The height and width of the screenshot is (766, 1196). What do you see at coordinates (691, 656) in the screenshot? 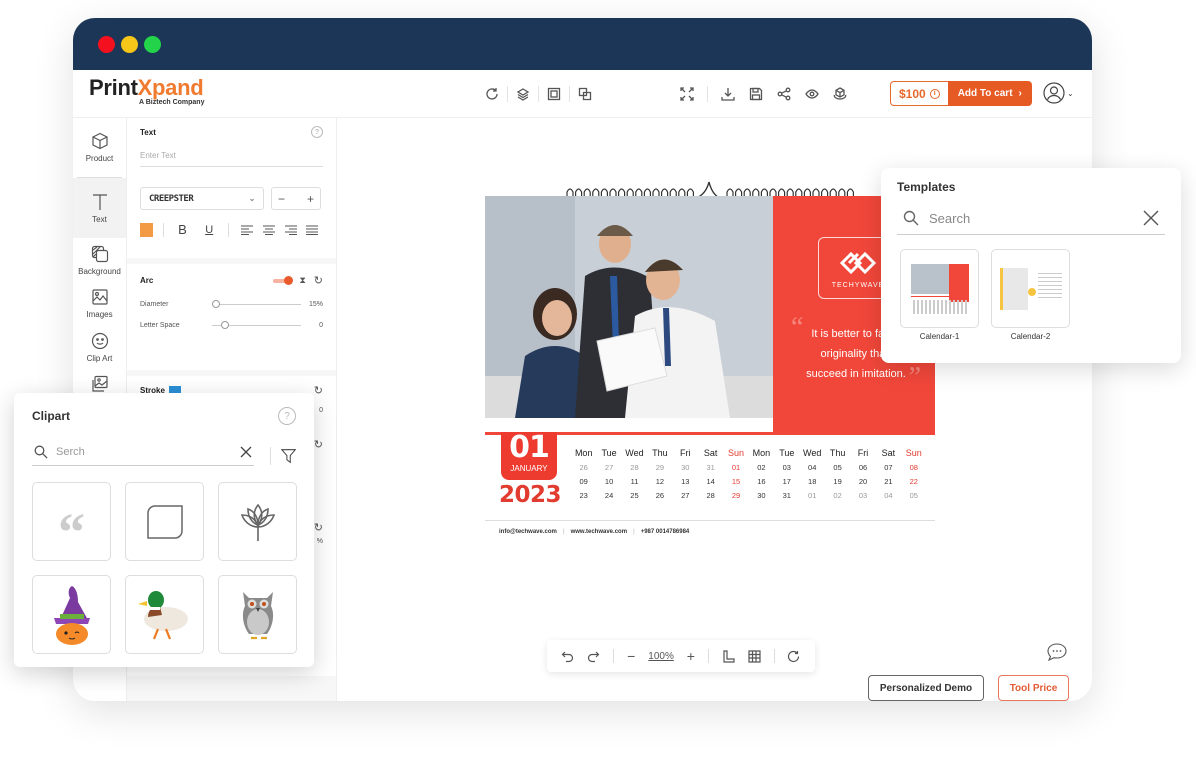
I see `zoom-in-button: +` at bounding box center [691, 656].